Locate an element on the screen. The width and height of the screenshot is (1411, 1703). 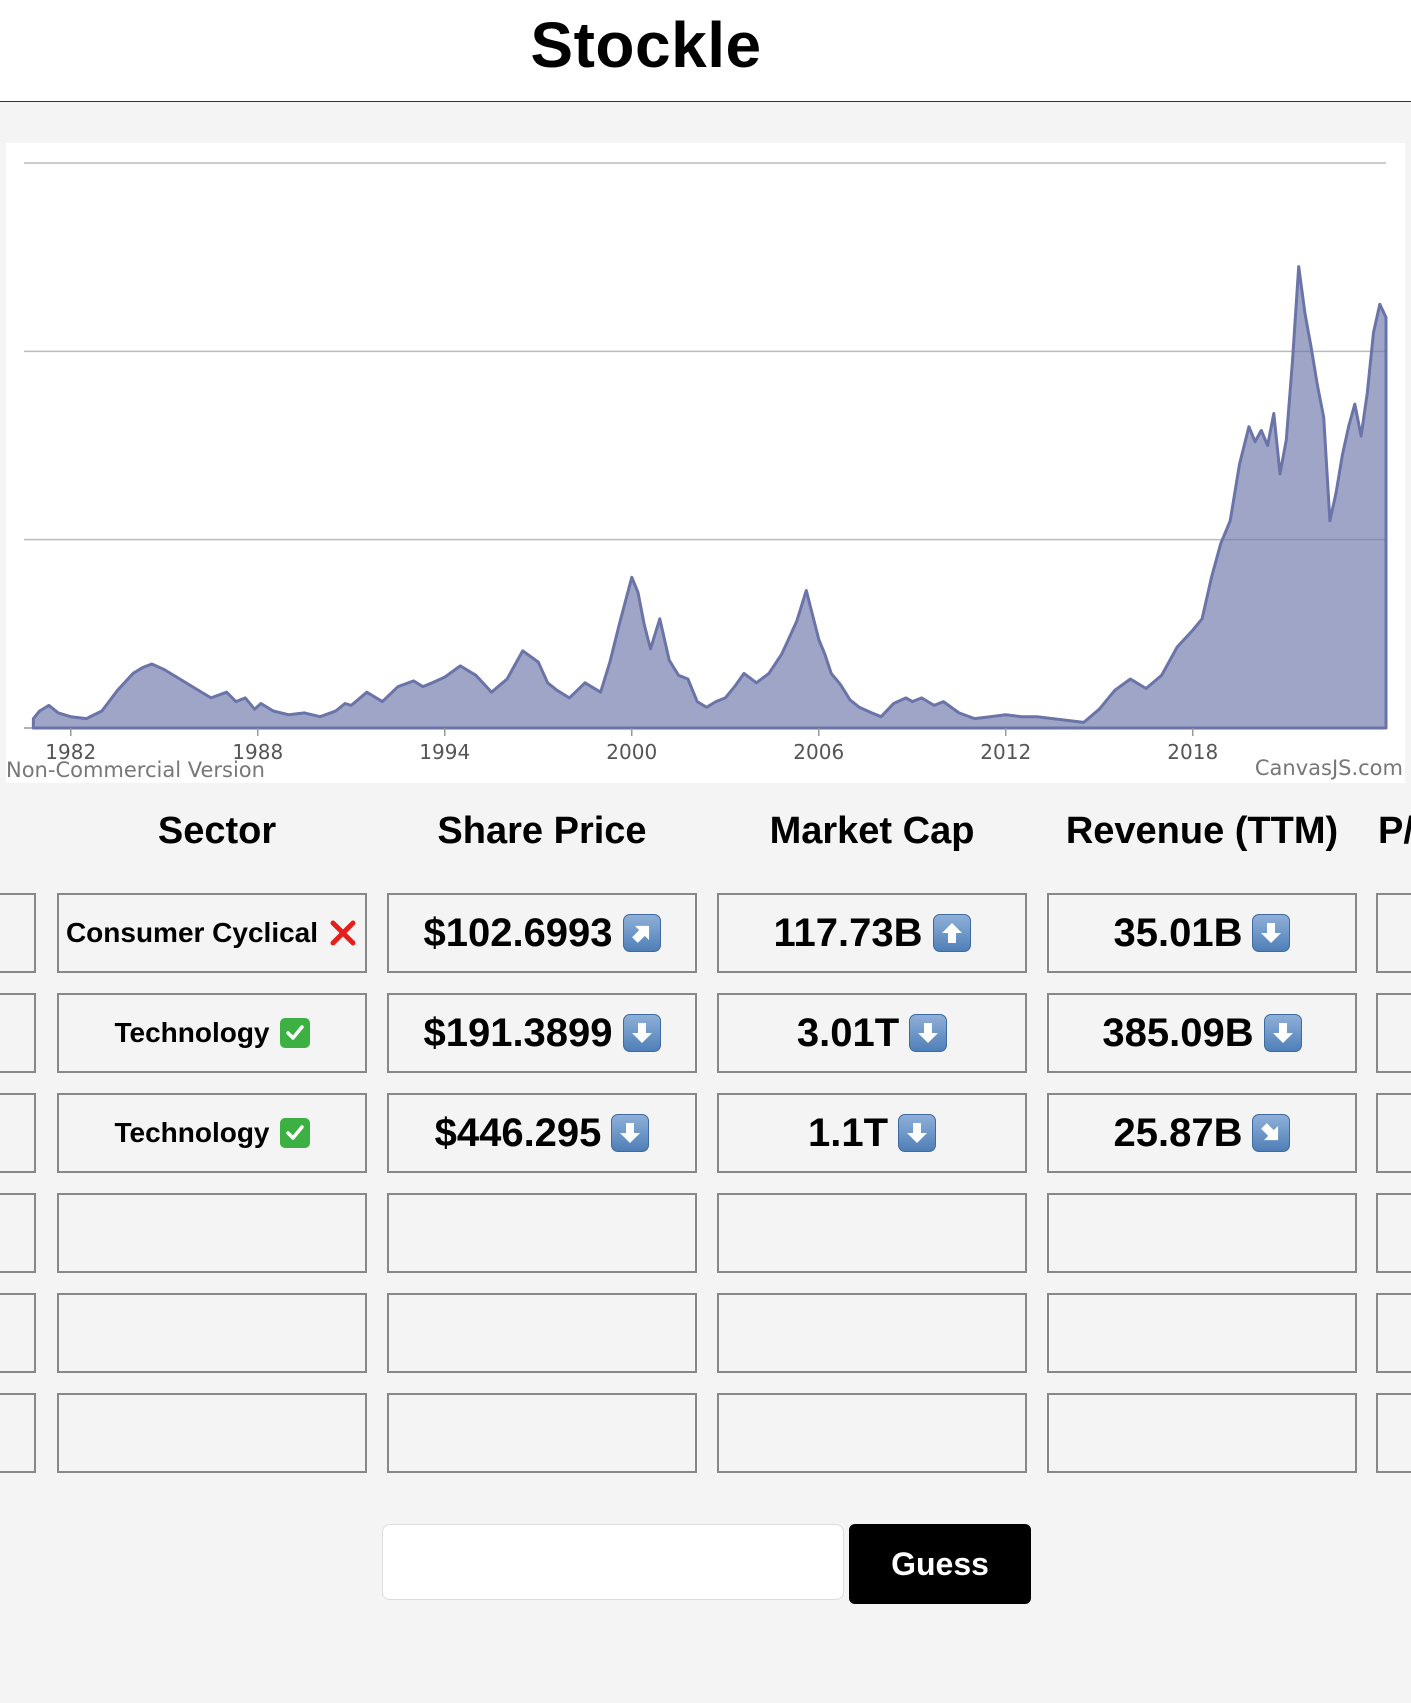
column-header: Sector is located at coordinates (217, 831).